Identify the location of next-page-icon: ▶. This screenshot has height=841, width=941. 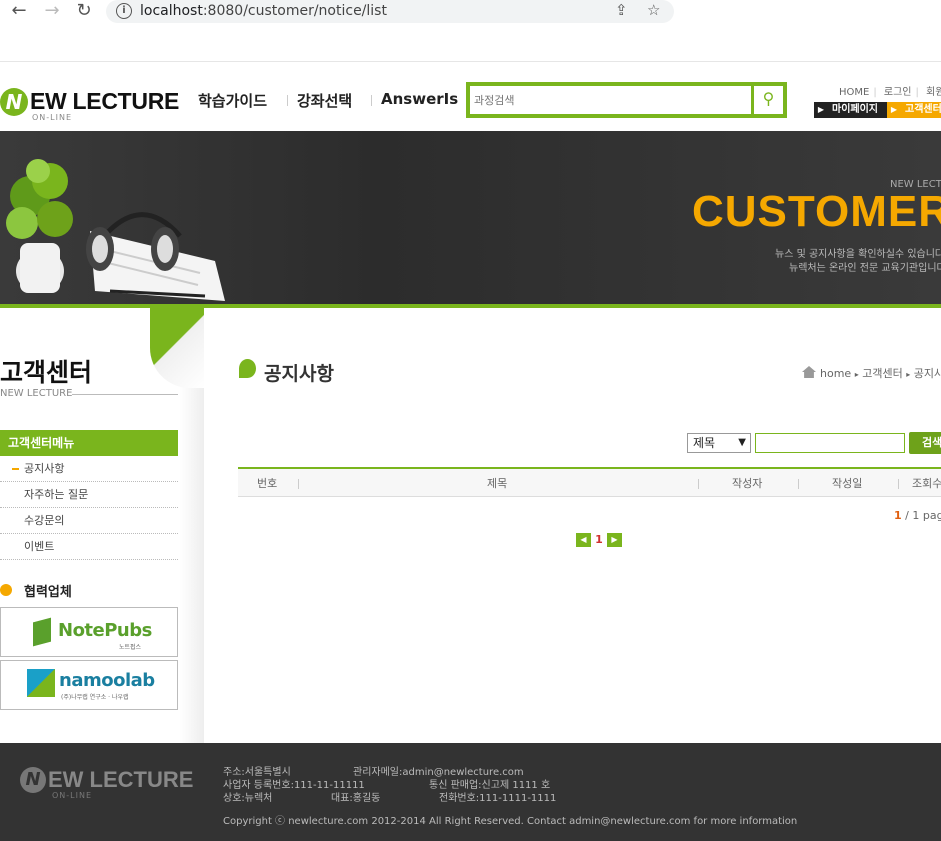
(614, 540).